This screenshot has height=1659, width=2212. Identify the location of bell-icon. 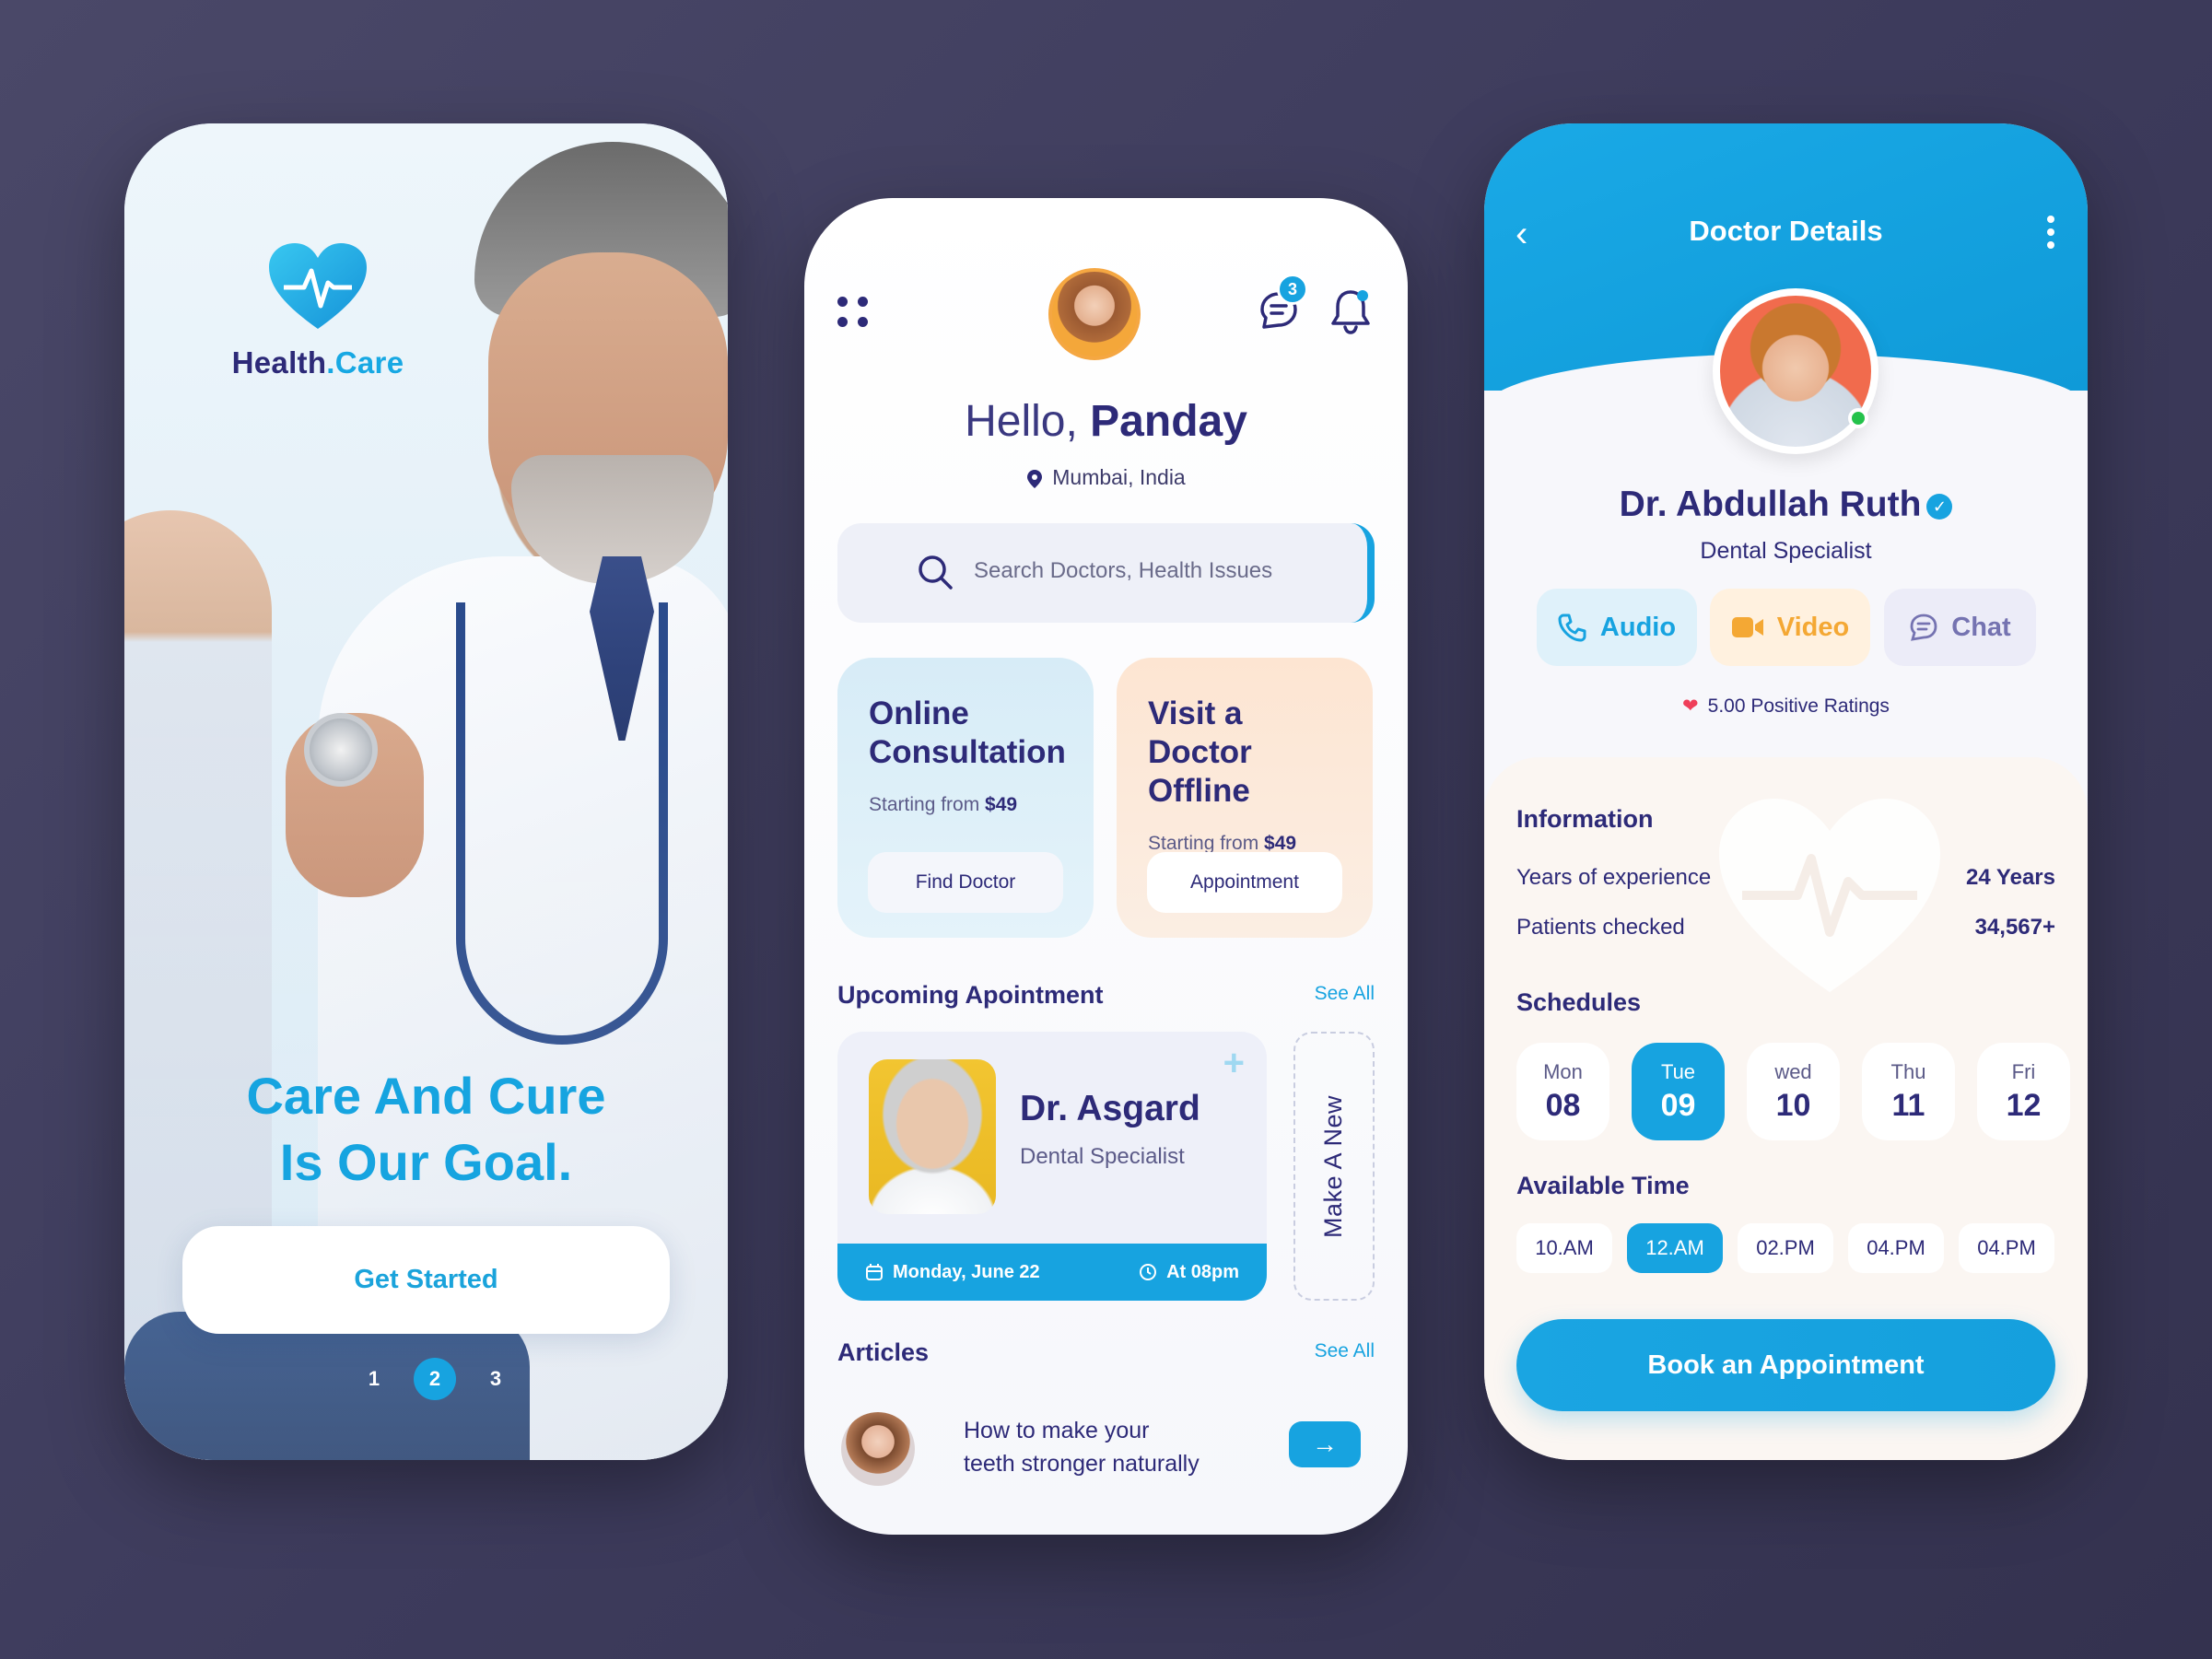
(1350, 310).